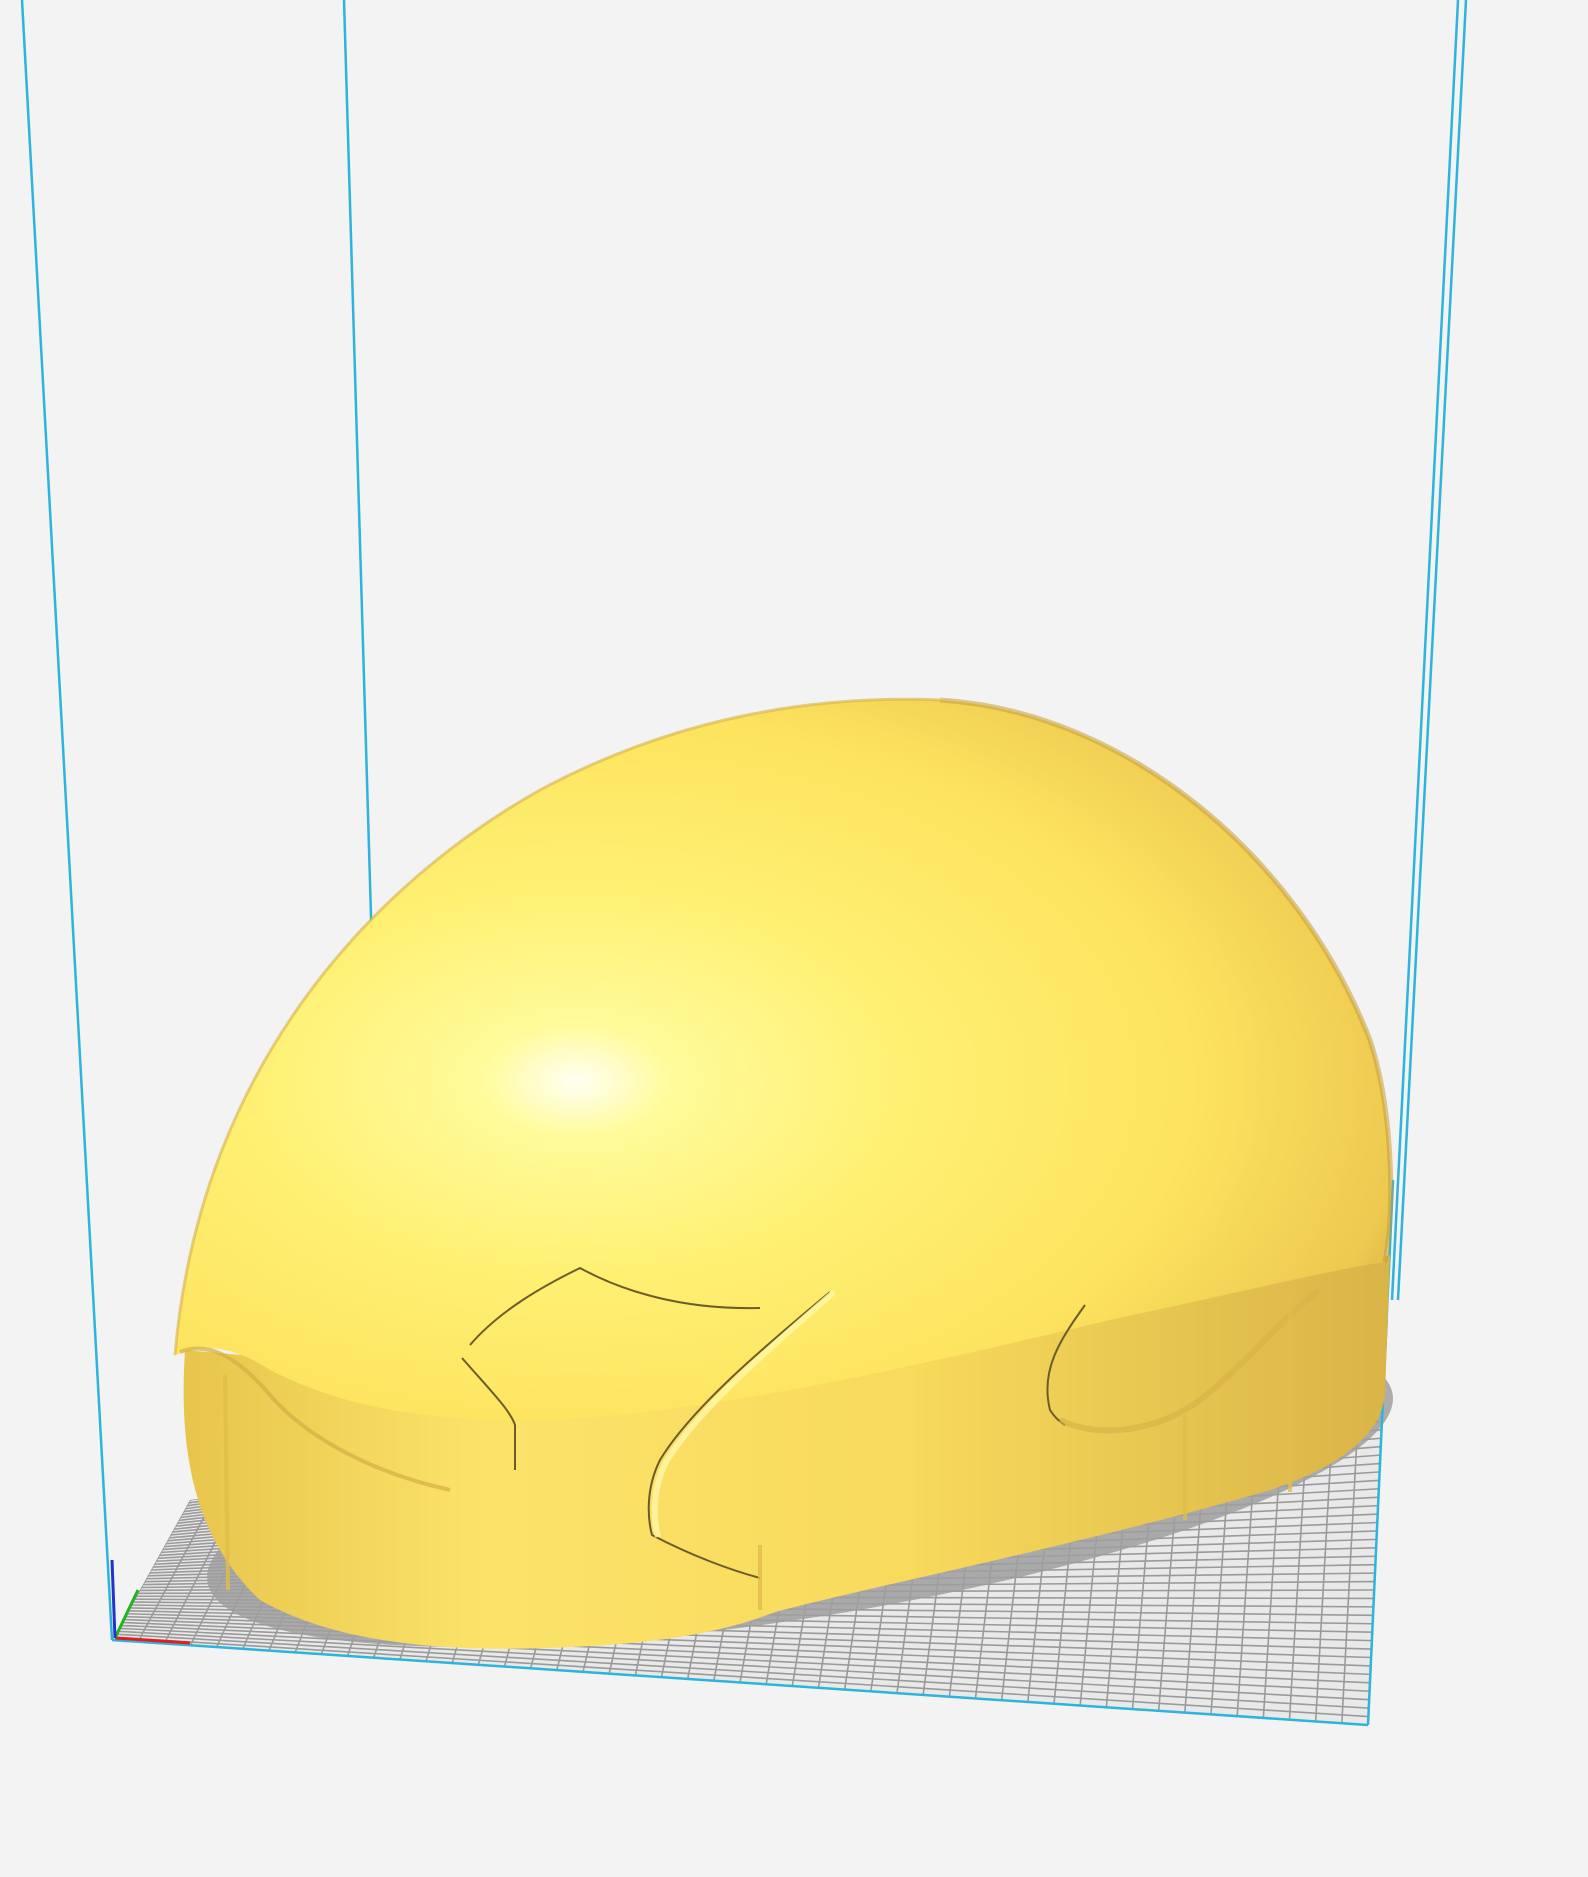 The image size is (1588, 1877). Describe the element at coordinates (67, 820) in the screenshot. I see `build-volume-edge-left` at that location.